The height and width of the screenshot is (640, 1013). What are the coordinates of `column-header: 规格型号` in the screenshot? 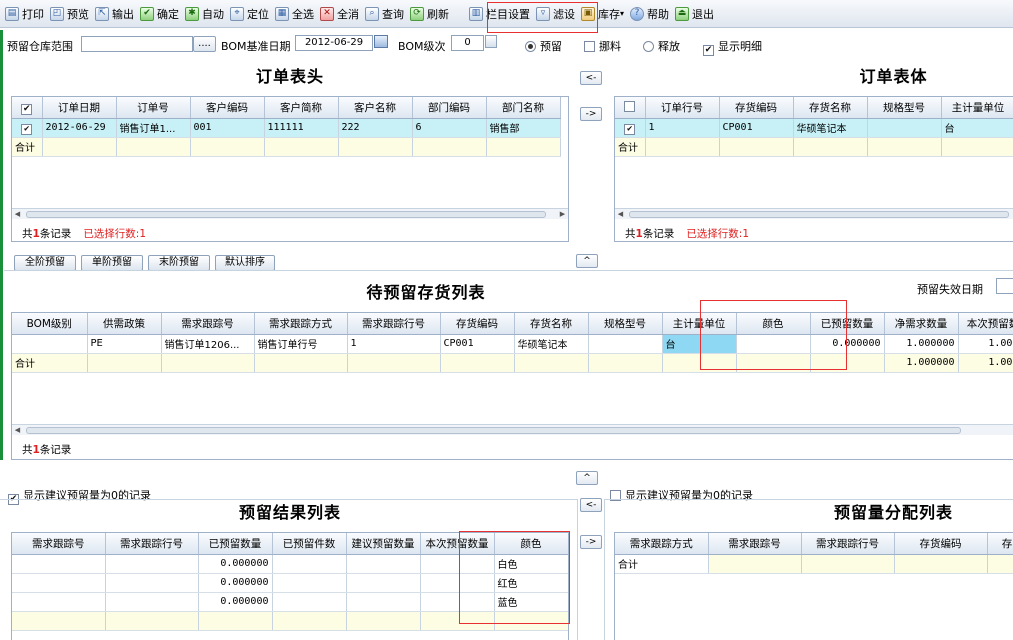 It's located at (625, 324).